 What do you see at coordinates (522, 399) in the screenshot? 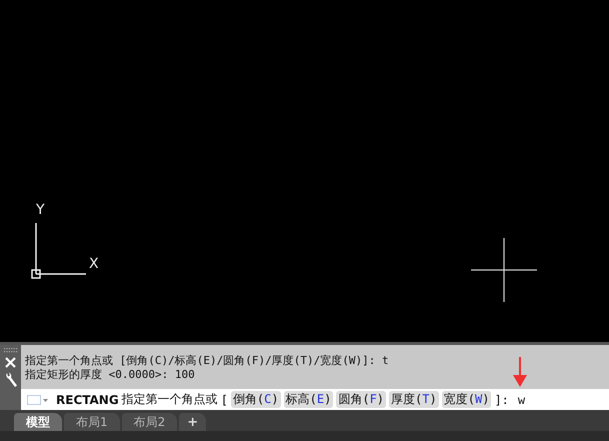
I see `typed-value: w` at bounding box center [522, 399].